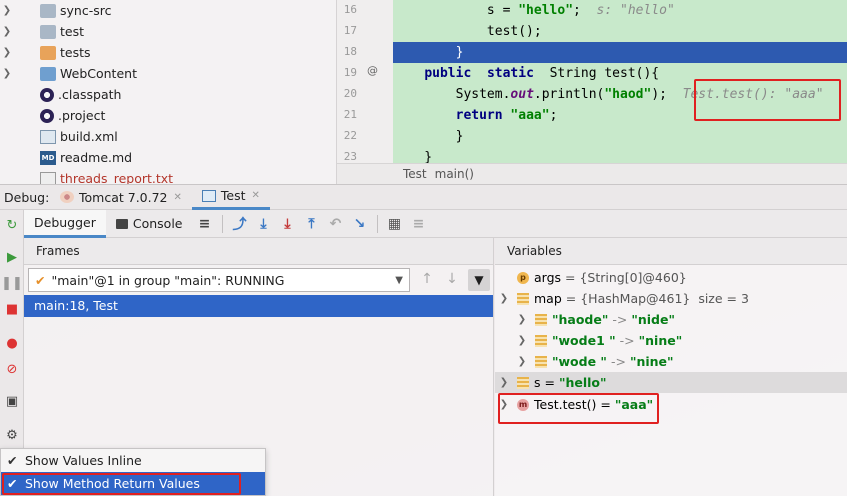 The height and width of the screenshot is (496, 847). I want to click on chevron-down-icon: ▼, so click(399, 280).